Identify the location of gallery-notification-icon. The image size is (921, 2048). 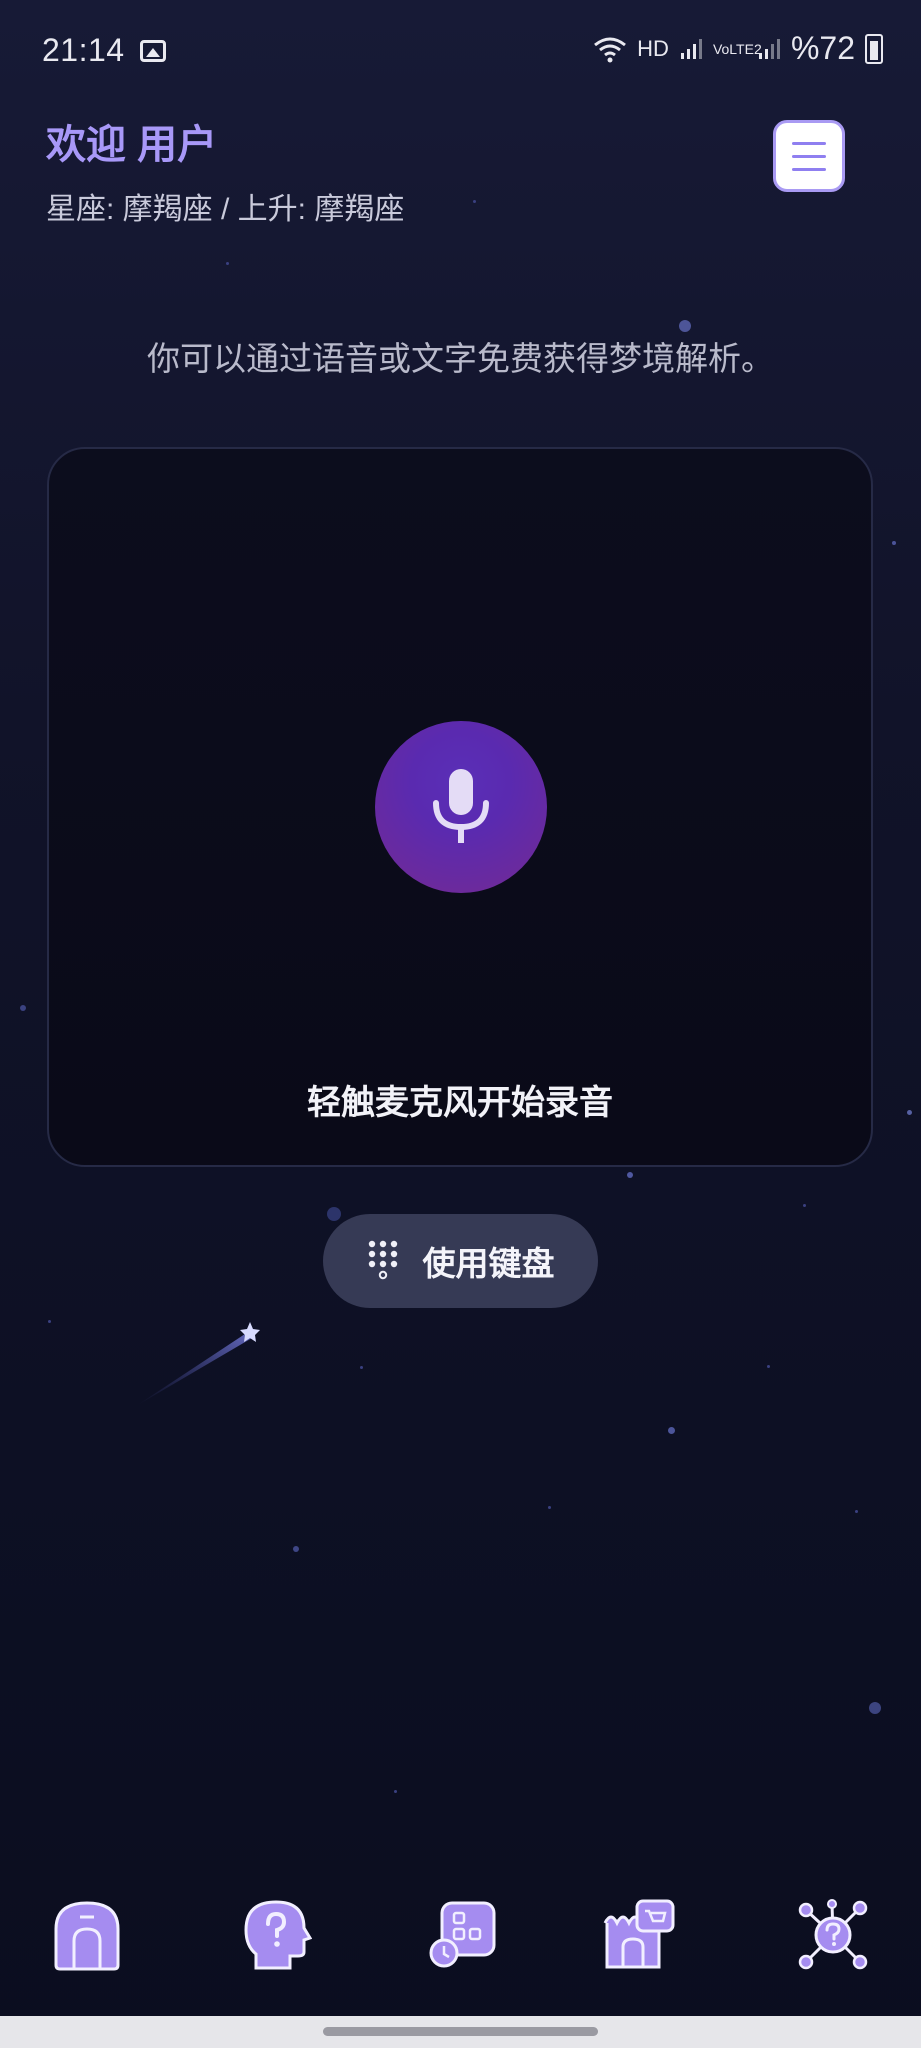
(153, 51).